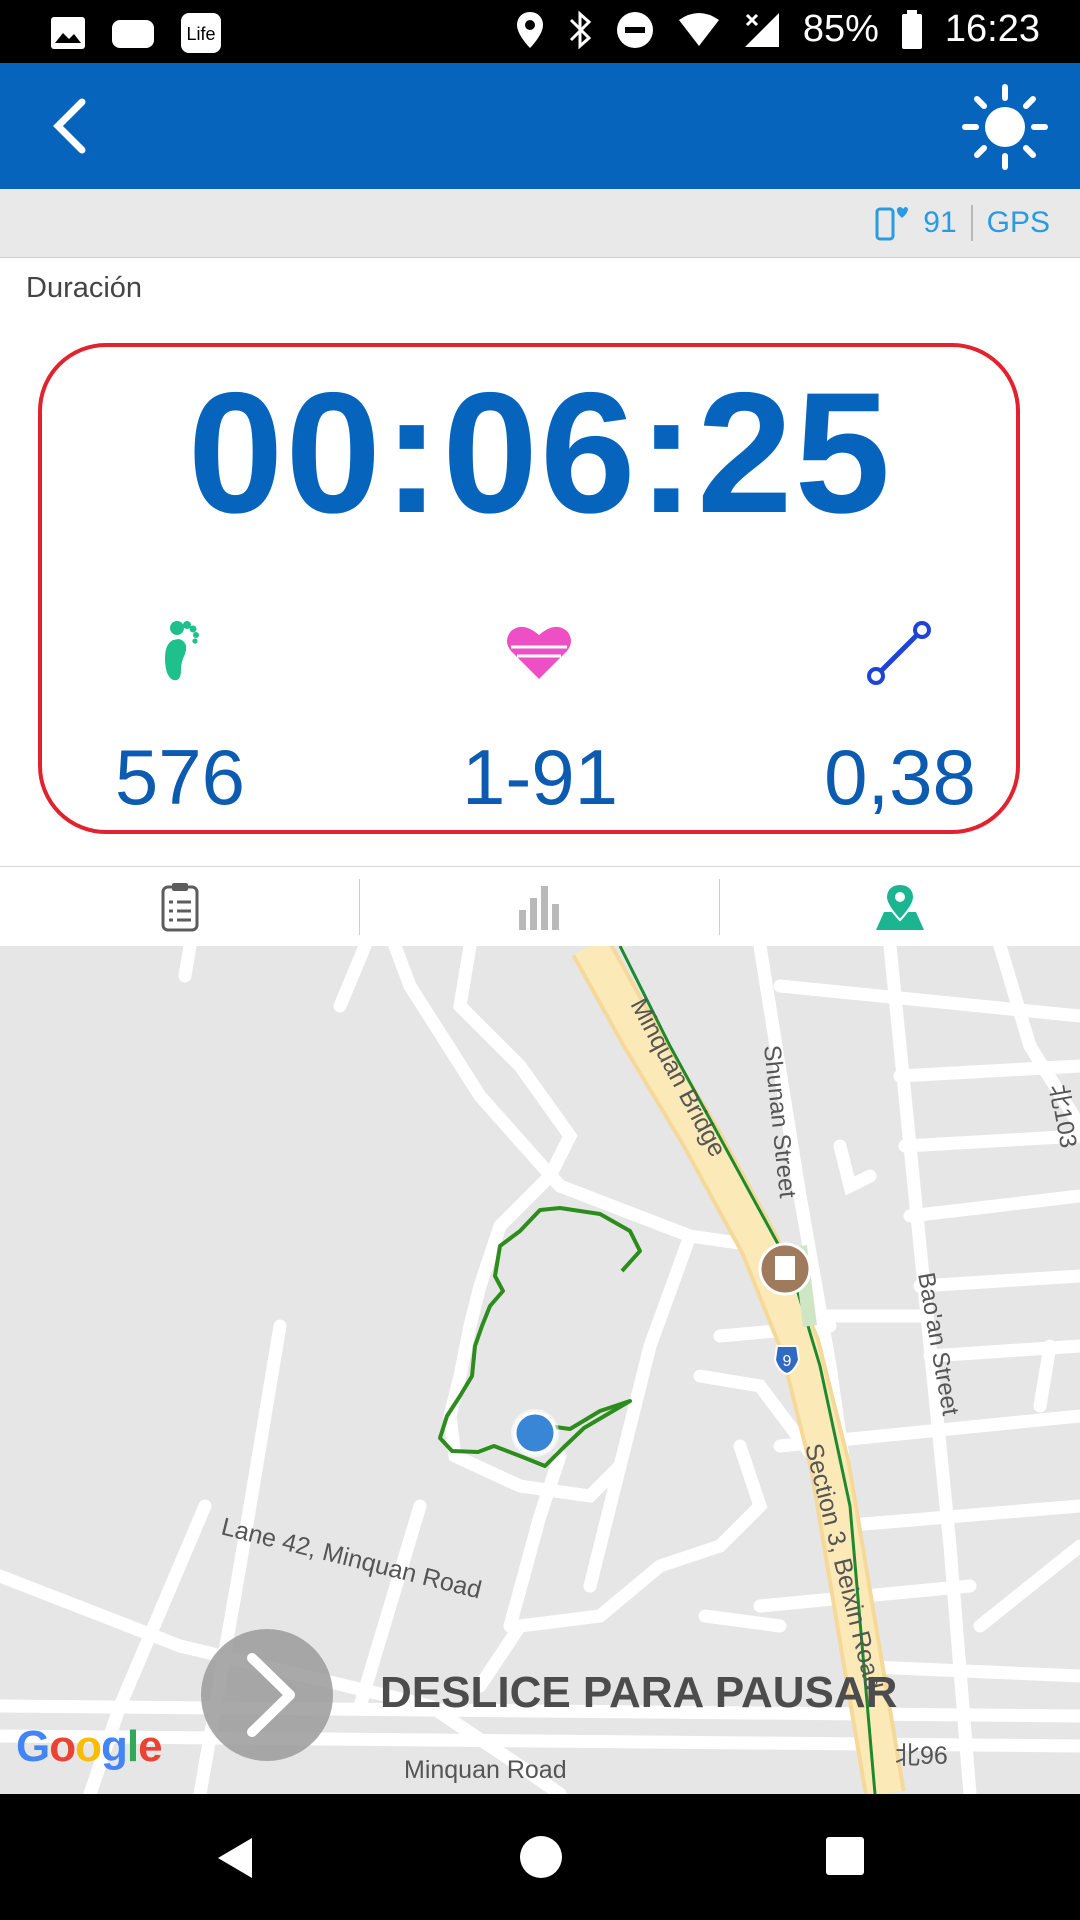 Image resolution: width=1080 pixels, height=1920 pixels. Describe the element at coordinates (845, 1856) in the screenshot. I see `recents-square-icon` at that location.